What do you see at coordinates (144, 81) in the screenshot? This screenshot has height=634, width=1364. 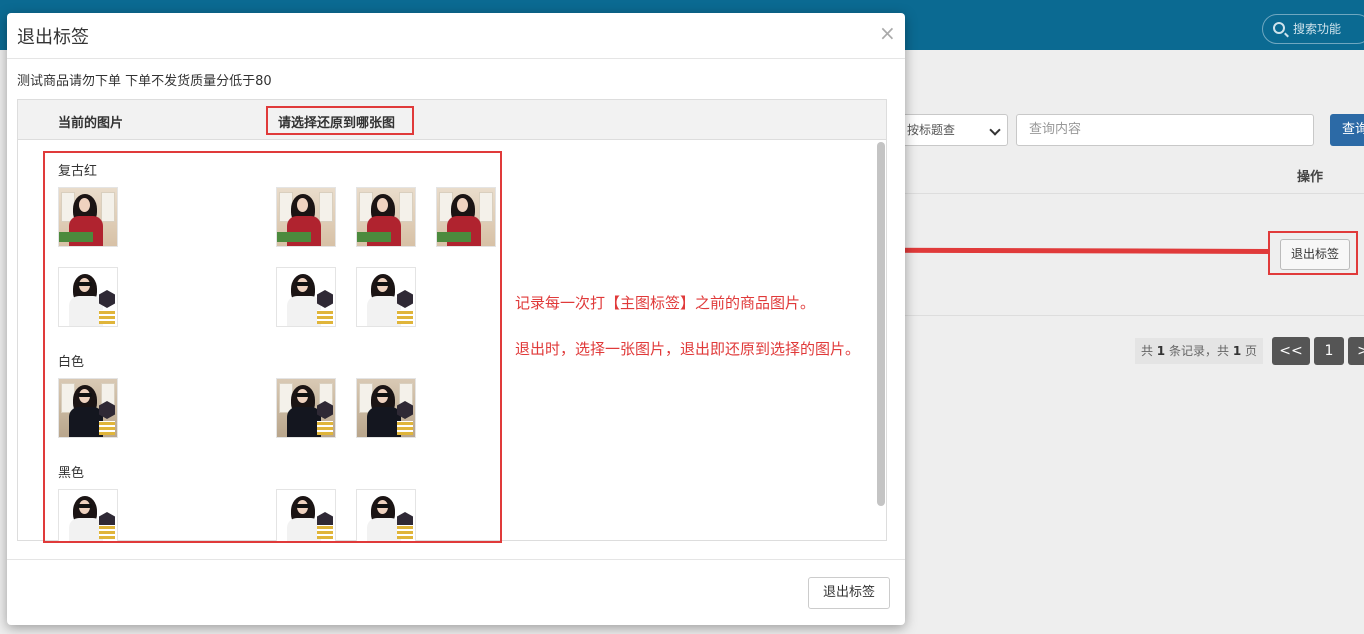 I see `product-notice: 测试商品请勿下单 下单不发货质量分低于80` at bounding box center [144, 81].